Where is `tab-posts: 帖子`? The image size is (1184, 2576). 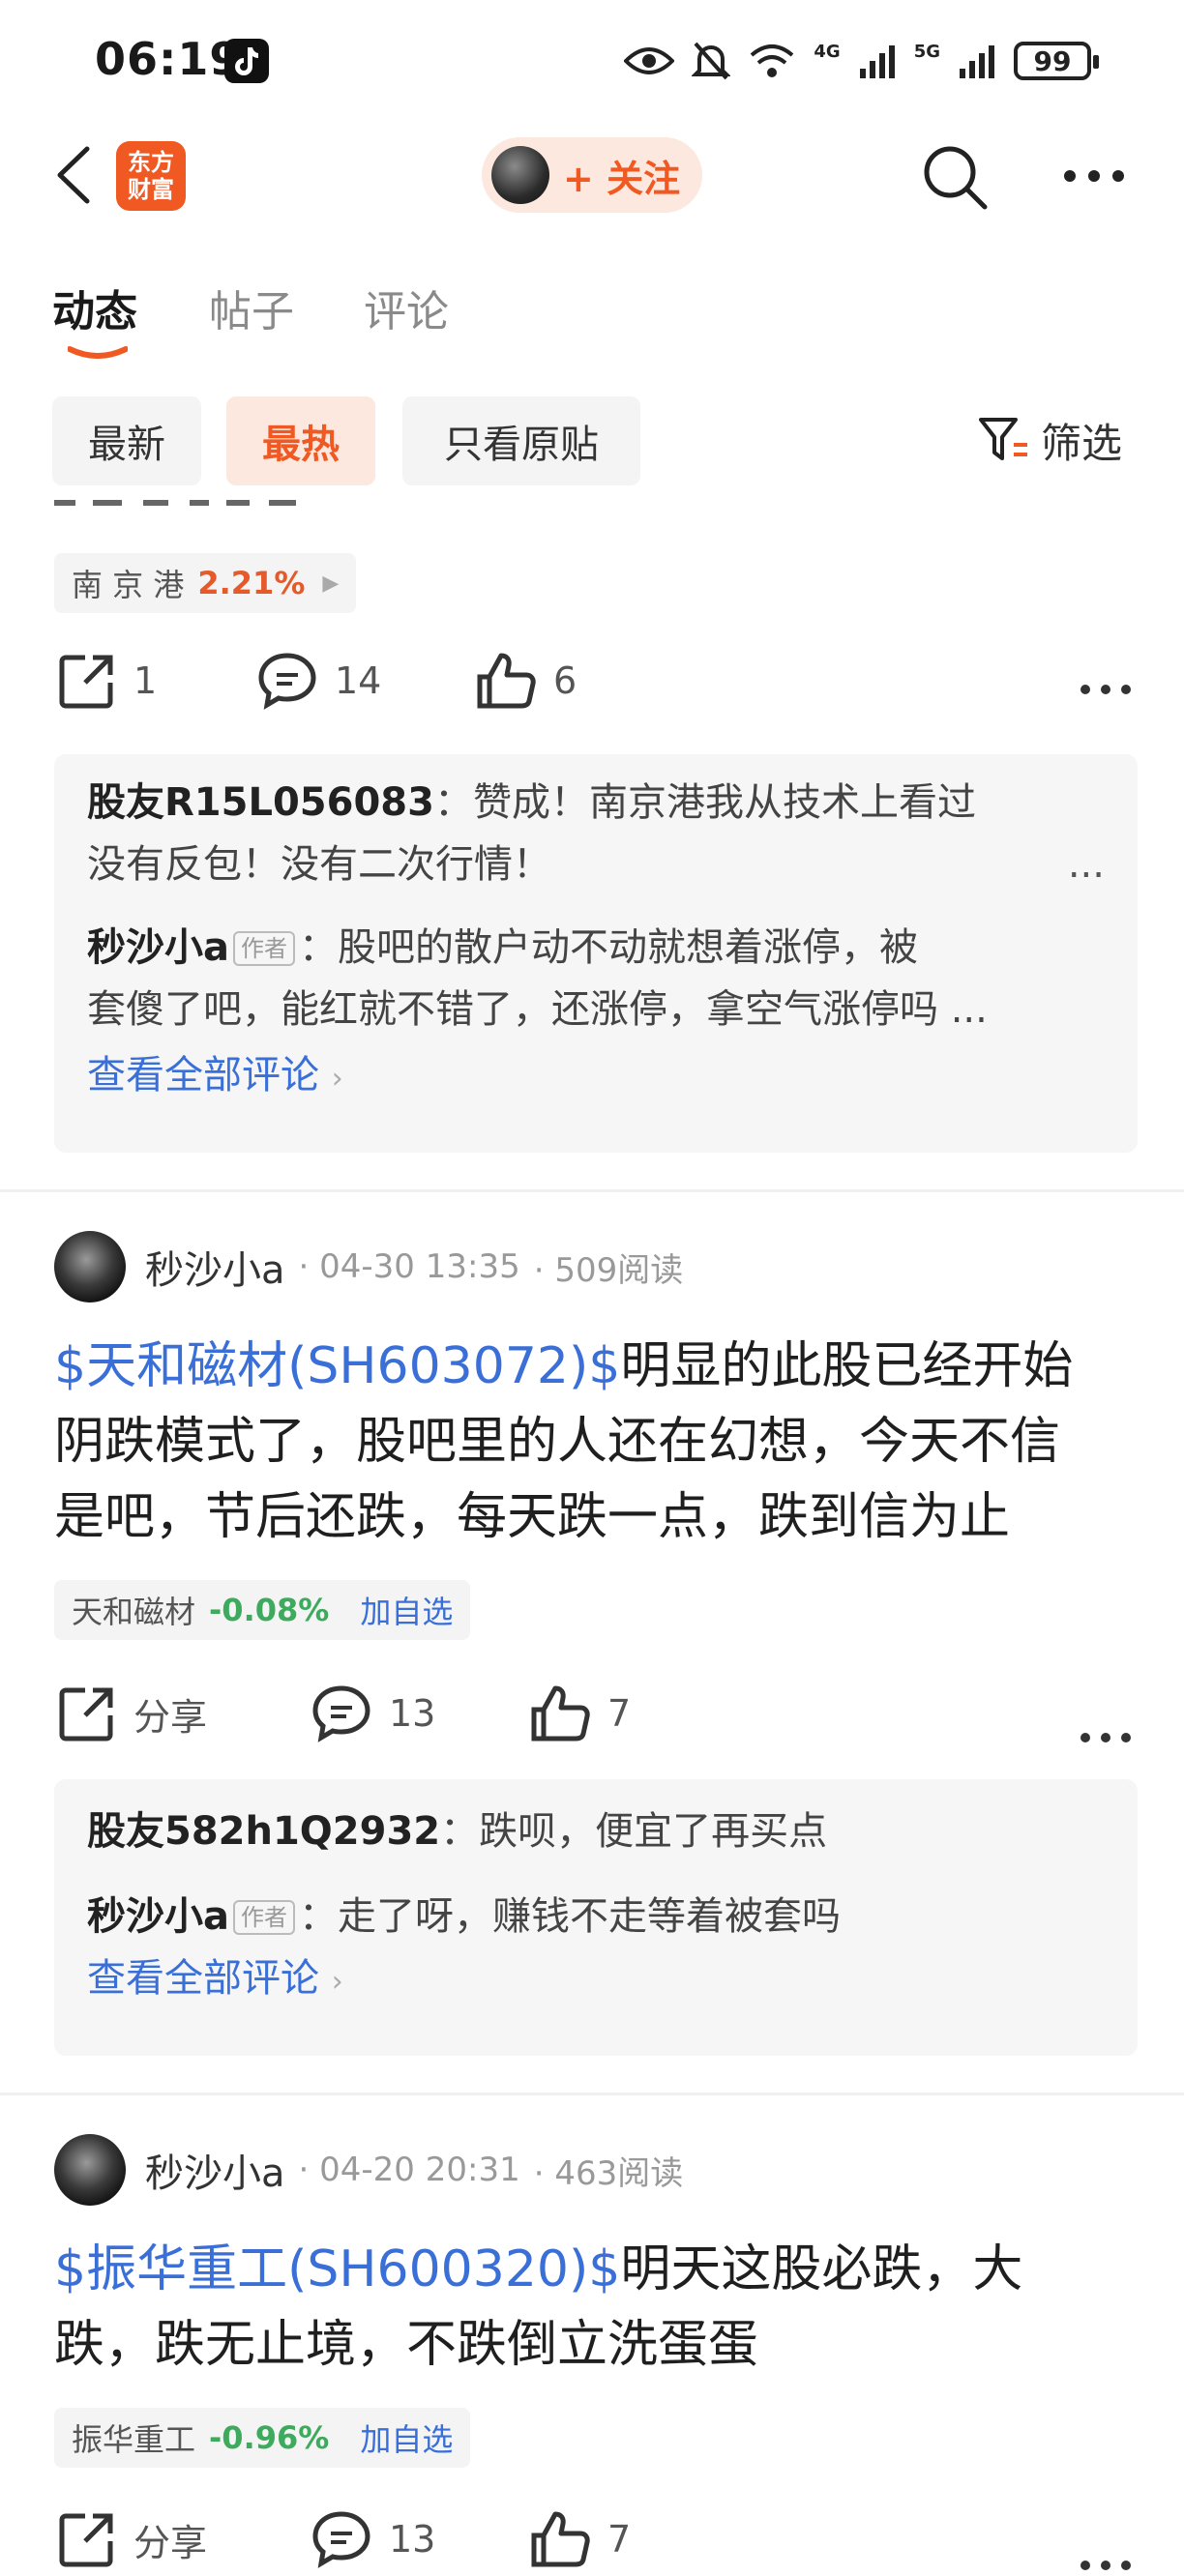
tab-posts: 帖子 is located at coordinates (251, 307).